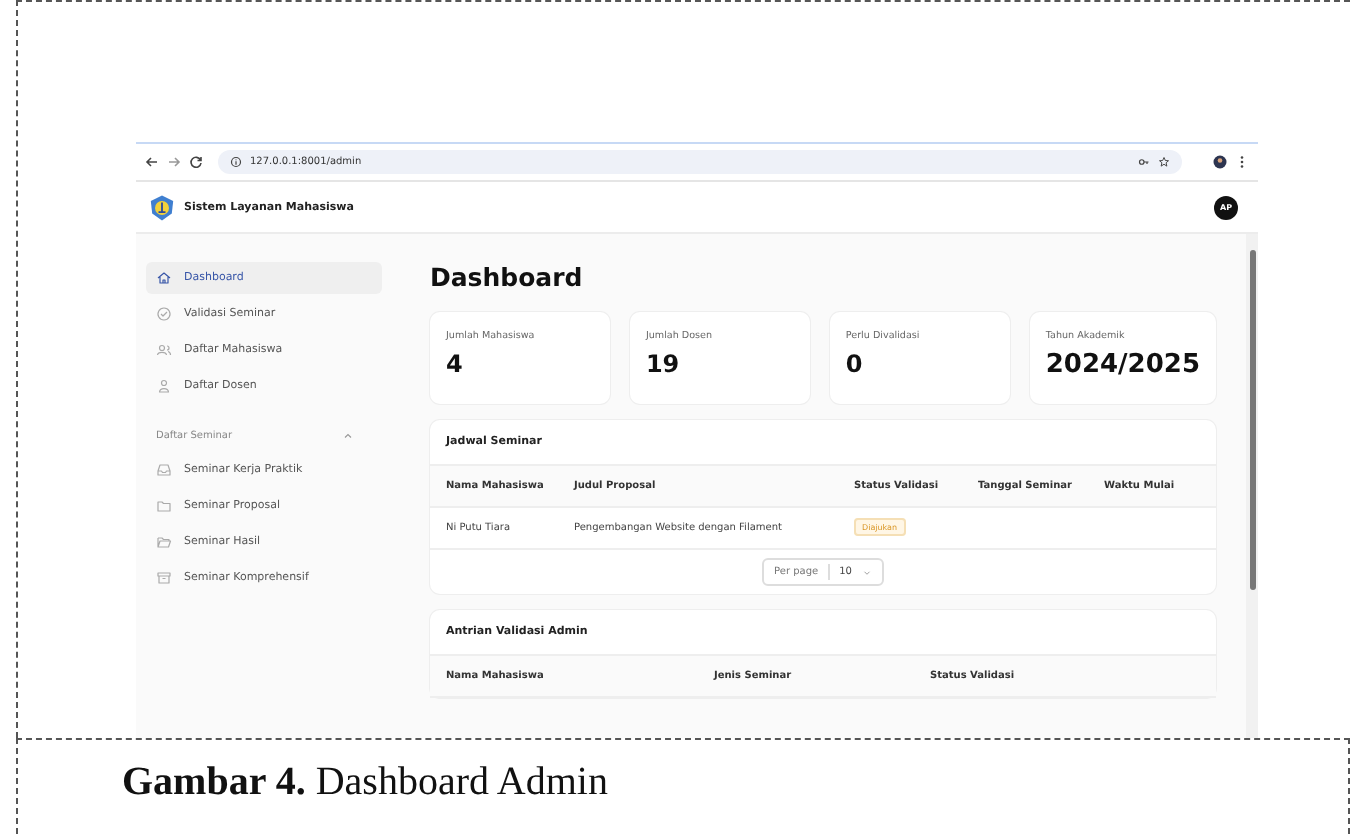  Describe the element at coordinates (663, 364) in the screenshot. I see `stat-value: 19` at that location.